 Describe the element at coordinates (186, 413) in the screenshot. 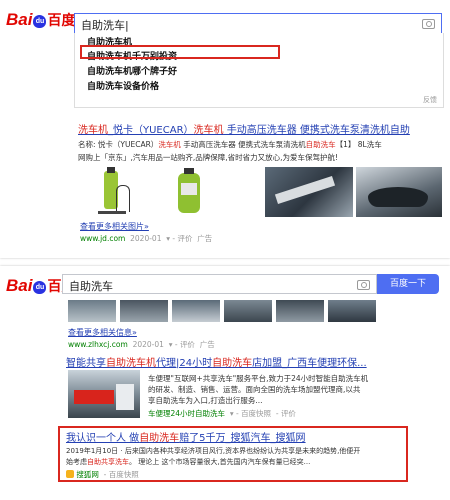

I see `sitelink: 车便理24小时自助洗车` at that location.